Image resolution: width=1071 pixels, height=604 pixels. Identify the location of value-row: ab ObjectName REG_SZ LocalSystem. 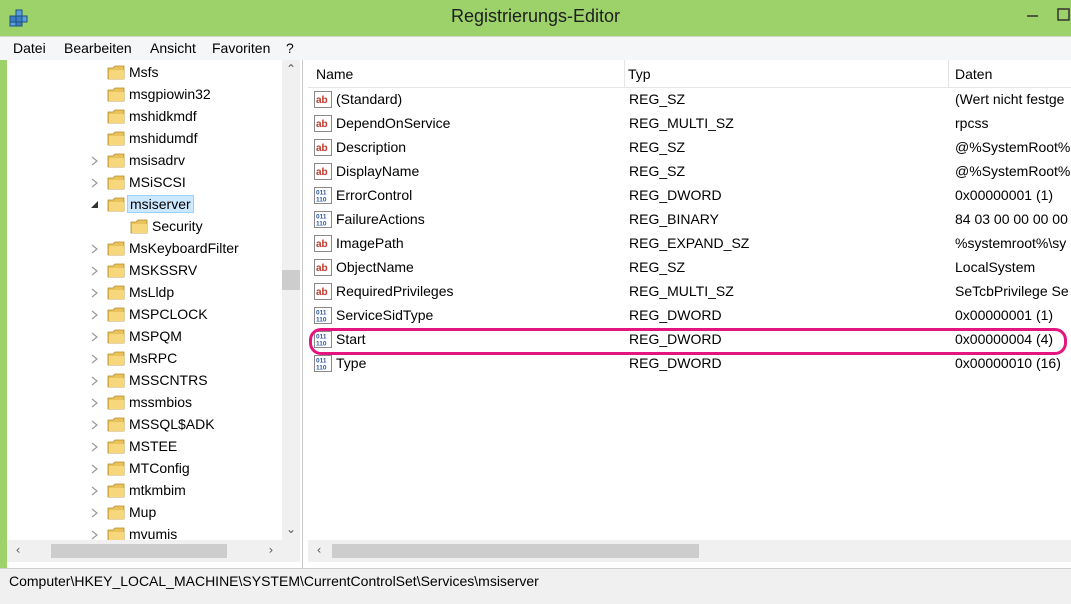
(689, 268).